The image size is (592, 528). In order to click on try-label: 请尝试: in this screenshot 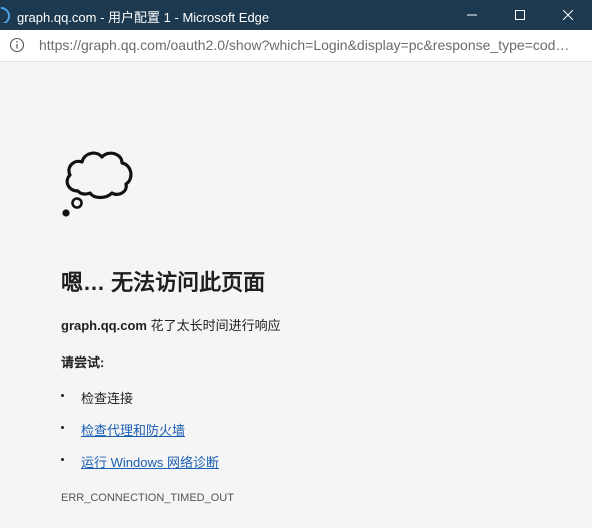, I will do `click(83, 362)`.